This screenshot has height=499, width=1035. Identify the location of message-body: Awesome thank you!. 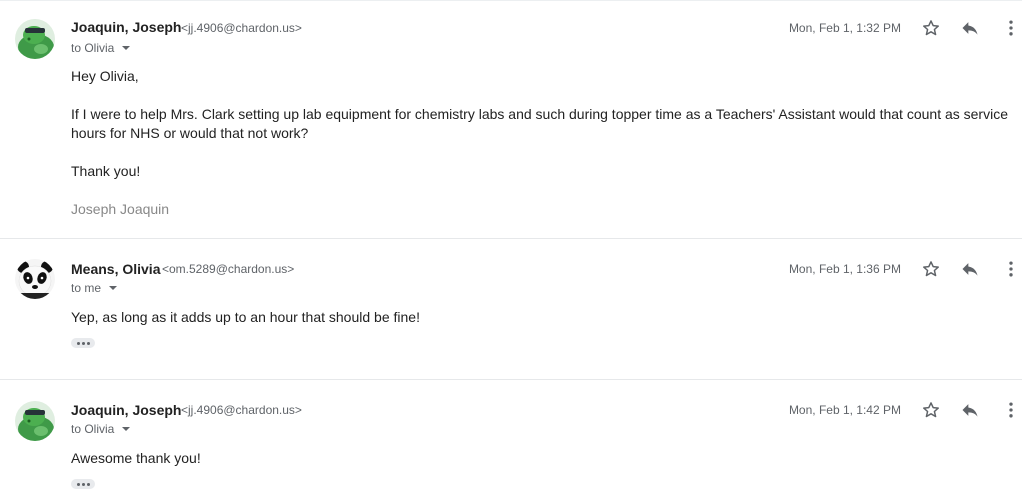
(543, 458).